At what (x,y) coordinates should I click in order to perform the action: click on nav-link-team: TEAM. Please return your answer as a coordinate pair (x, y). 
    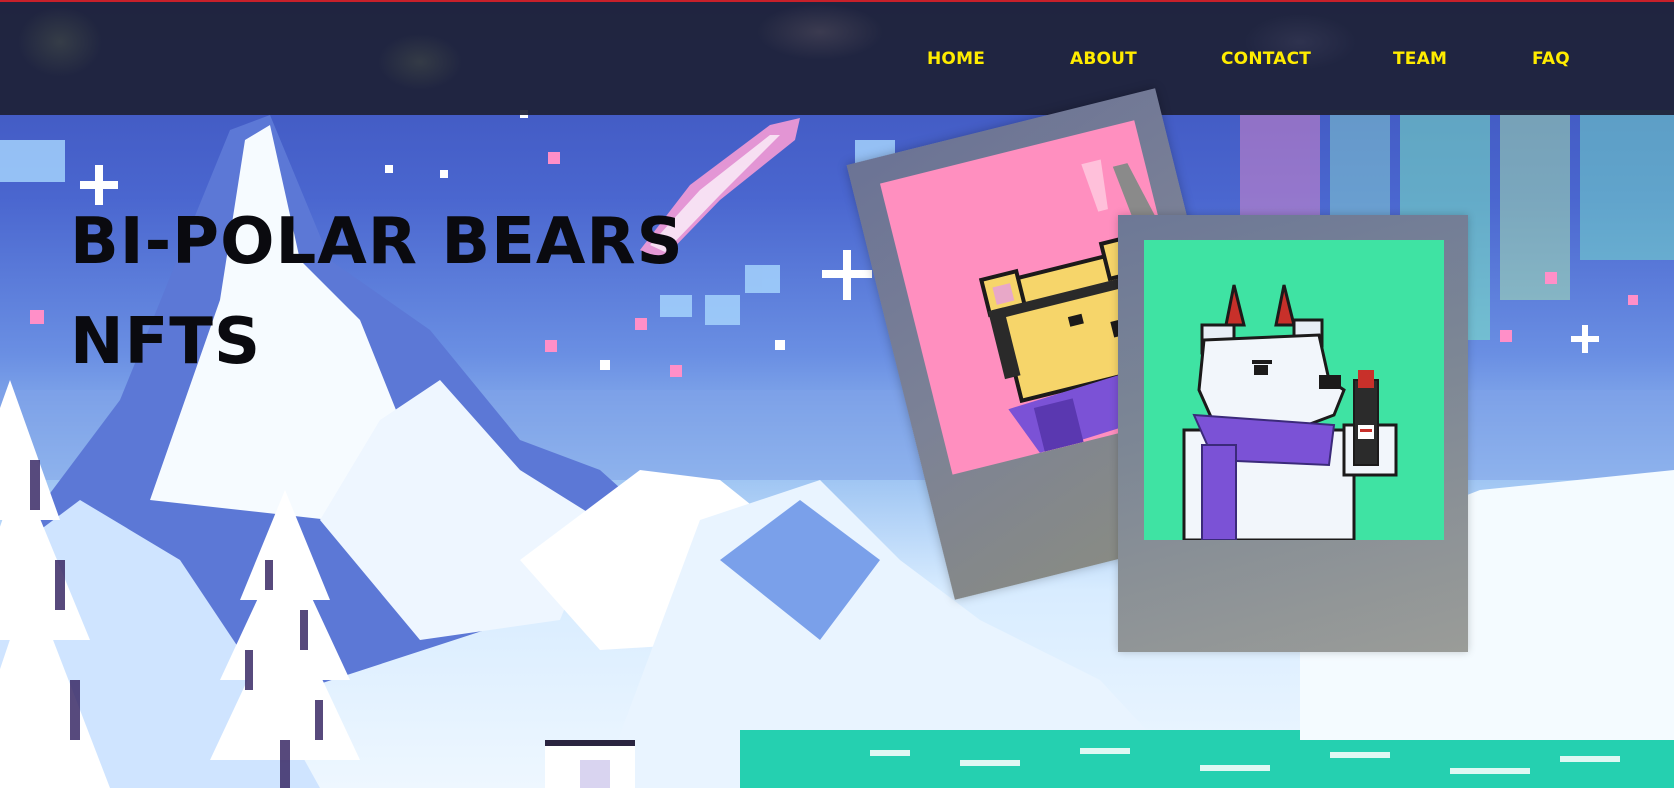
    Looking at the image, I should click on (1420, 59).